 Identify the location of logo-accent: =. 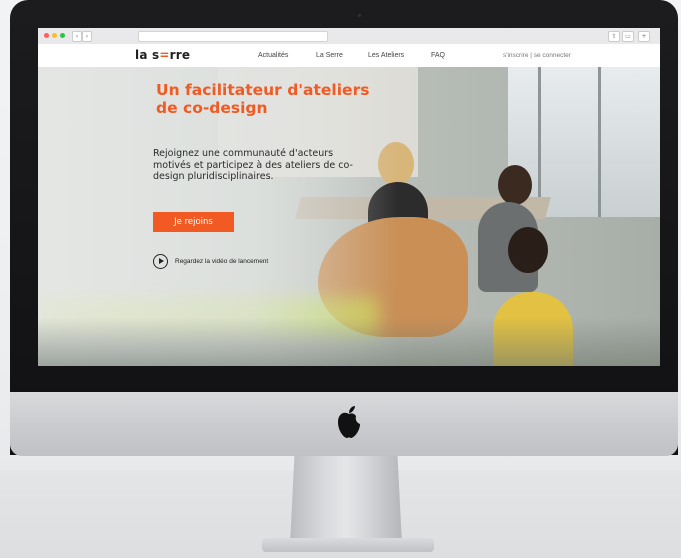
(164, 55).